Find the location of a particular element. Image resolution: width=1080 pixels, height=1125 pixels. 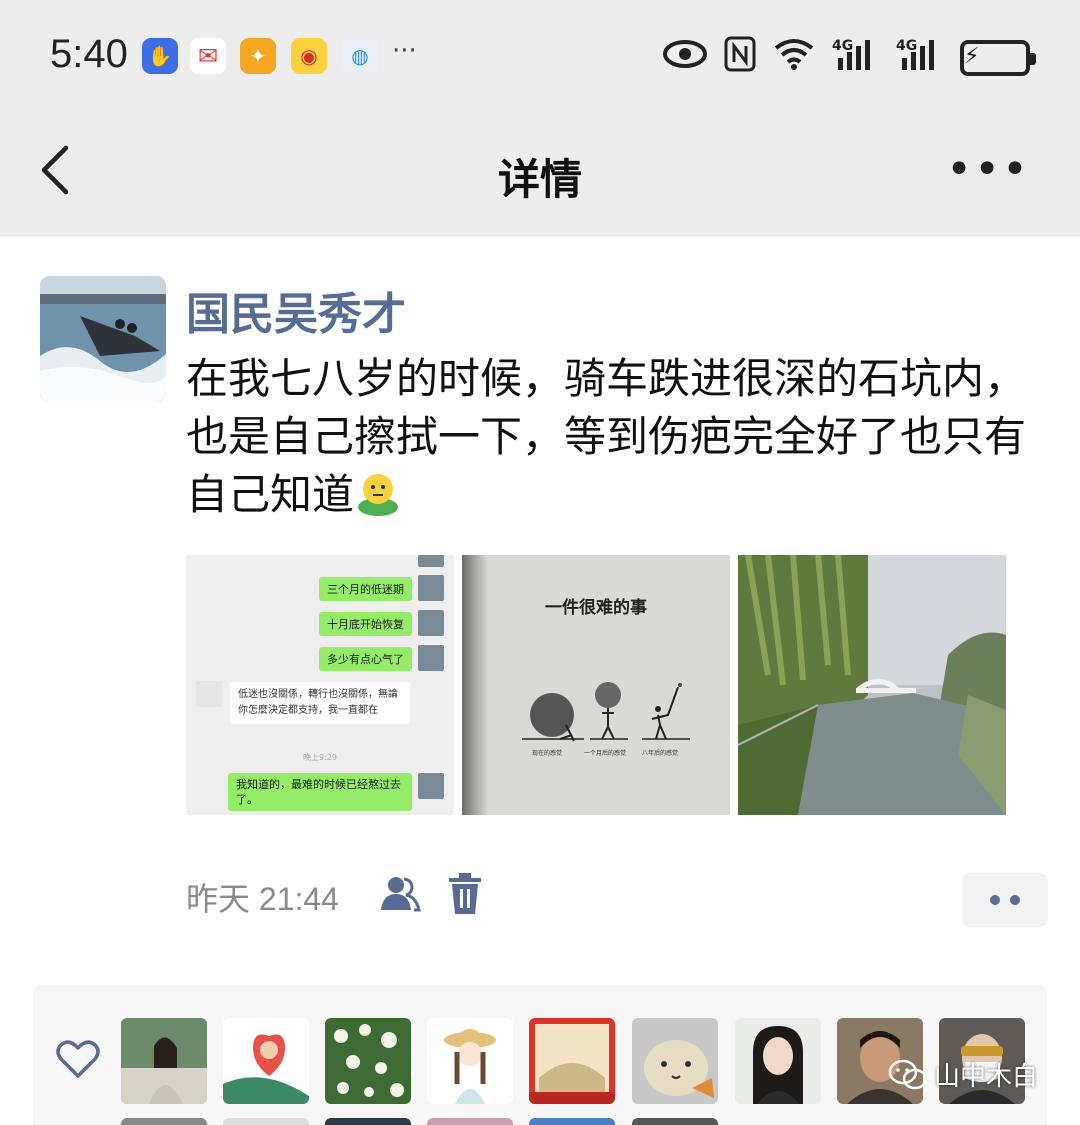

chat-bubble-4: 我知道的，最难的时候已经熬过去了。 is located at coordinates (320, 792).